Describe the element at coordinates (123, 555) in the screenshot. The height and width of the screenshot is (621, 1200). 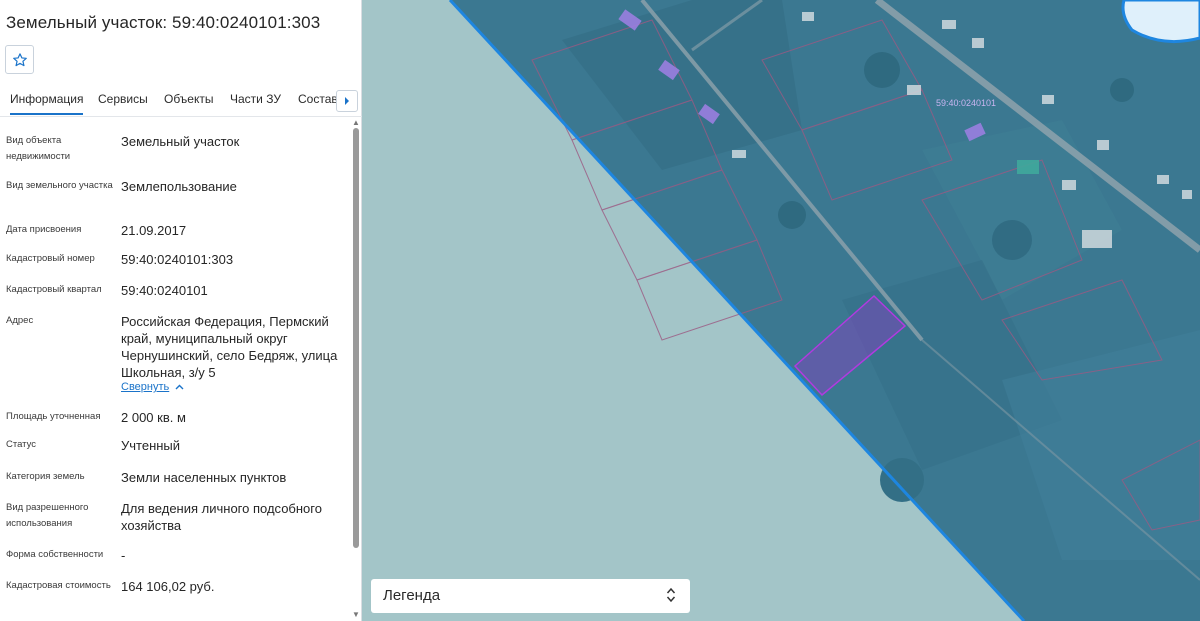
I see `field-value: -` at that location.